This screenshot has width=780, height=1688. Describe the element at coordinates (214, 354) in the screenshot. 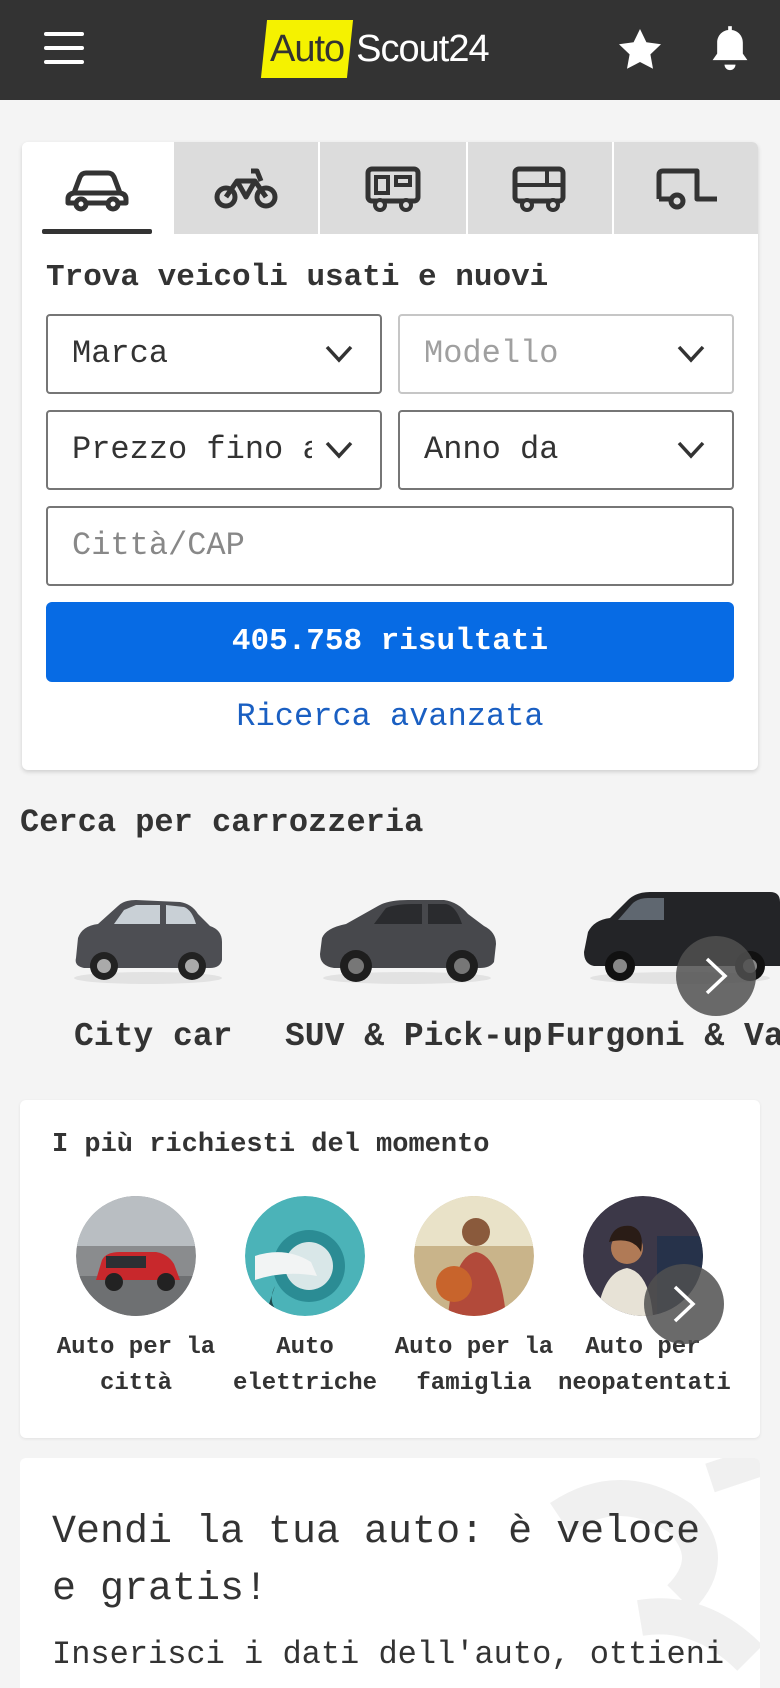

I see `make-select: Marca` at that location.